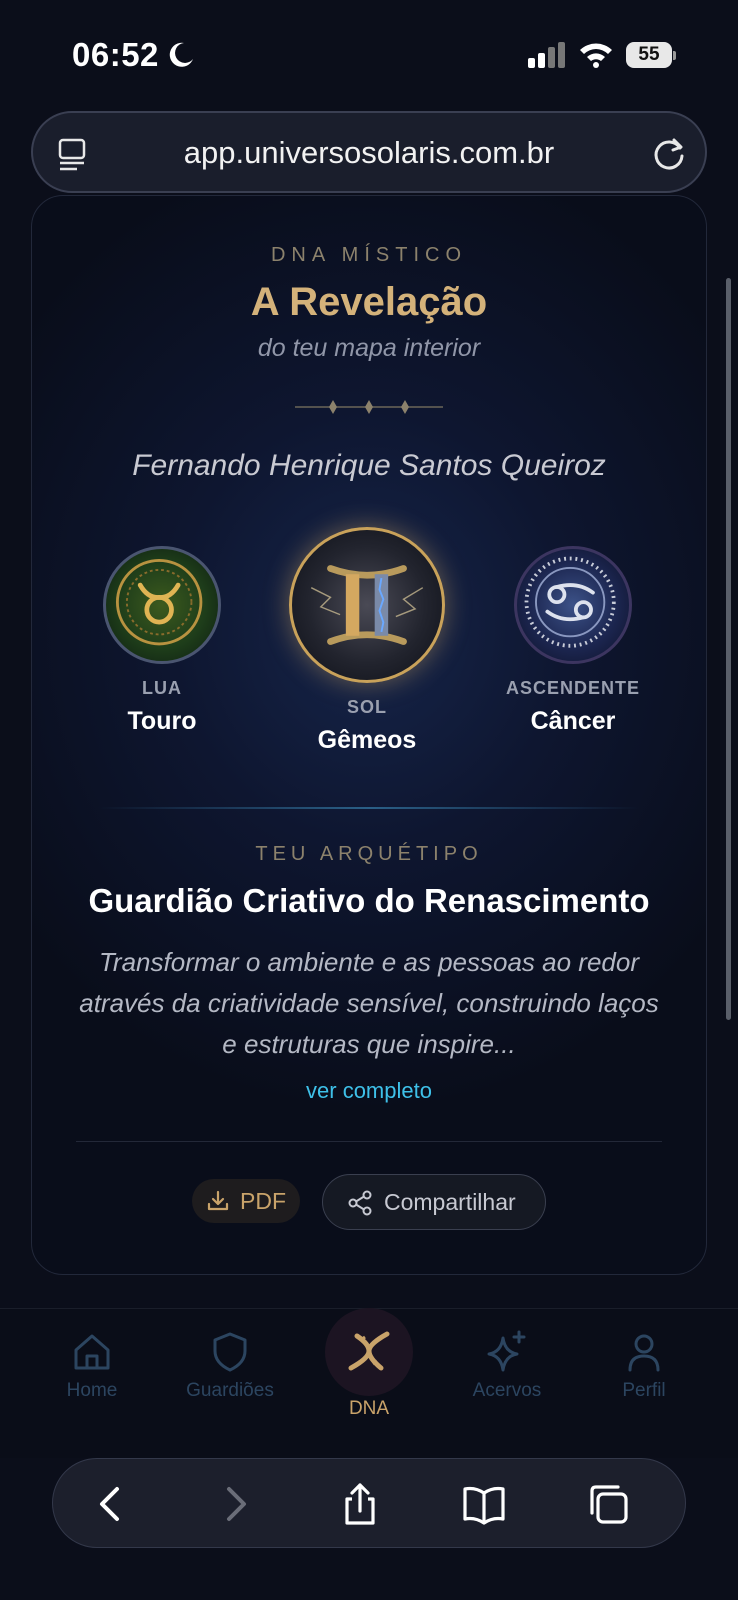  Describe the element at coordinates (369, 302) in the screenshot. I see `page-title: A Revelação` at that location.